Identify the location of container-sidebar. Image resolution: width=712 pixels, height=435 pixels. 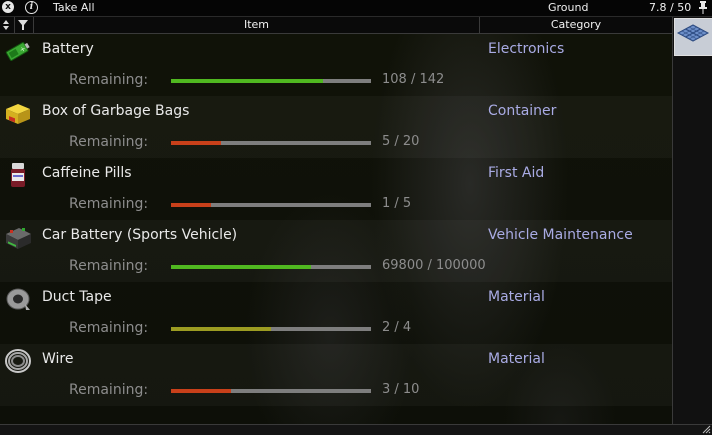
(692, 220).